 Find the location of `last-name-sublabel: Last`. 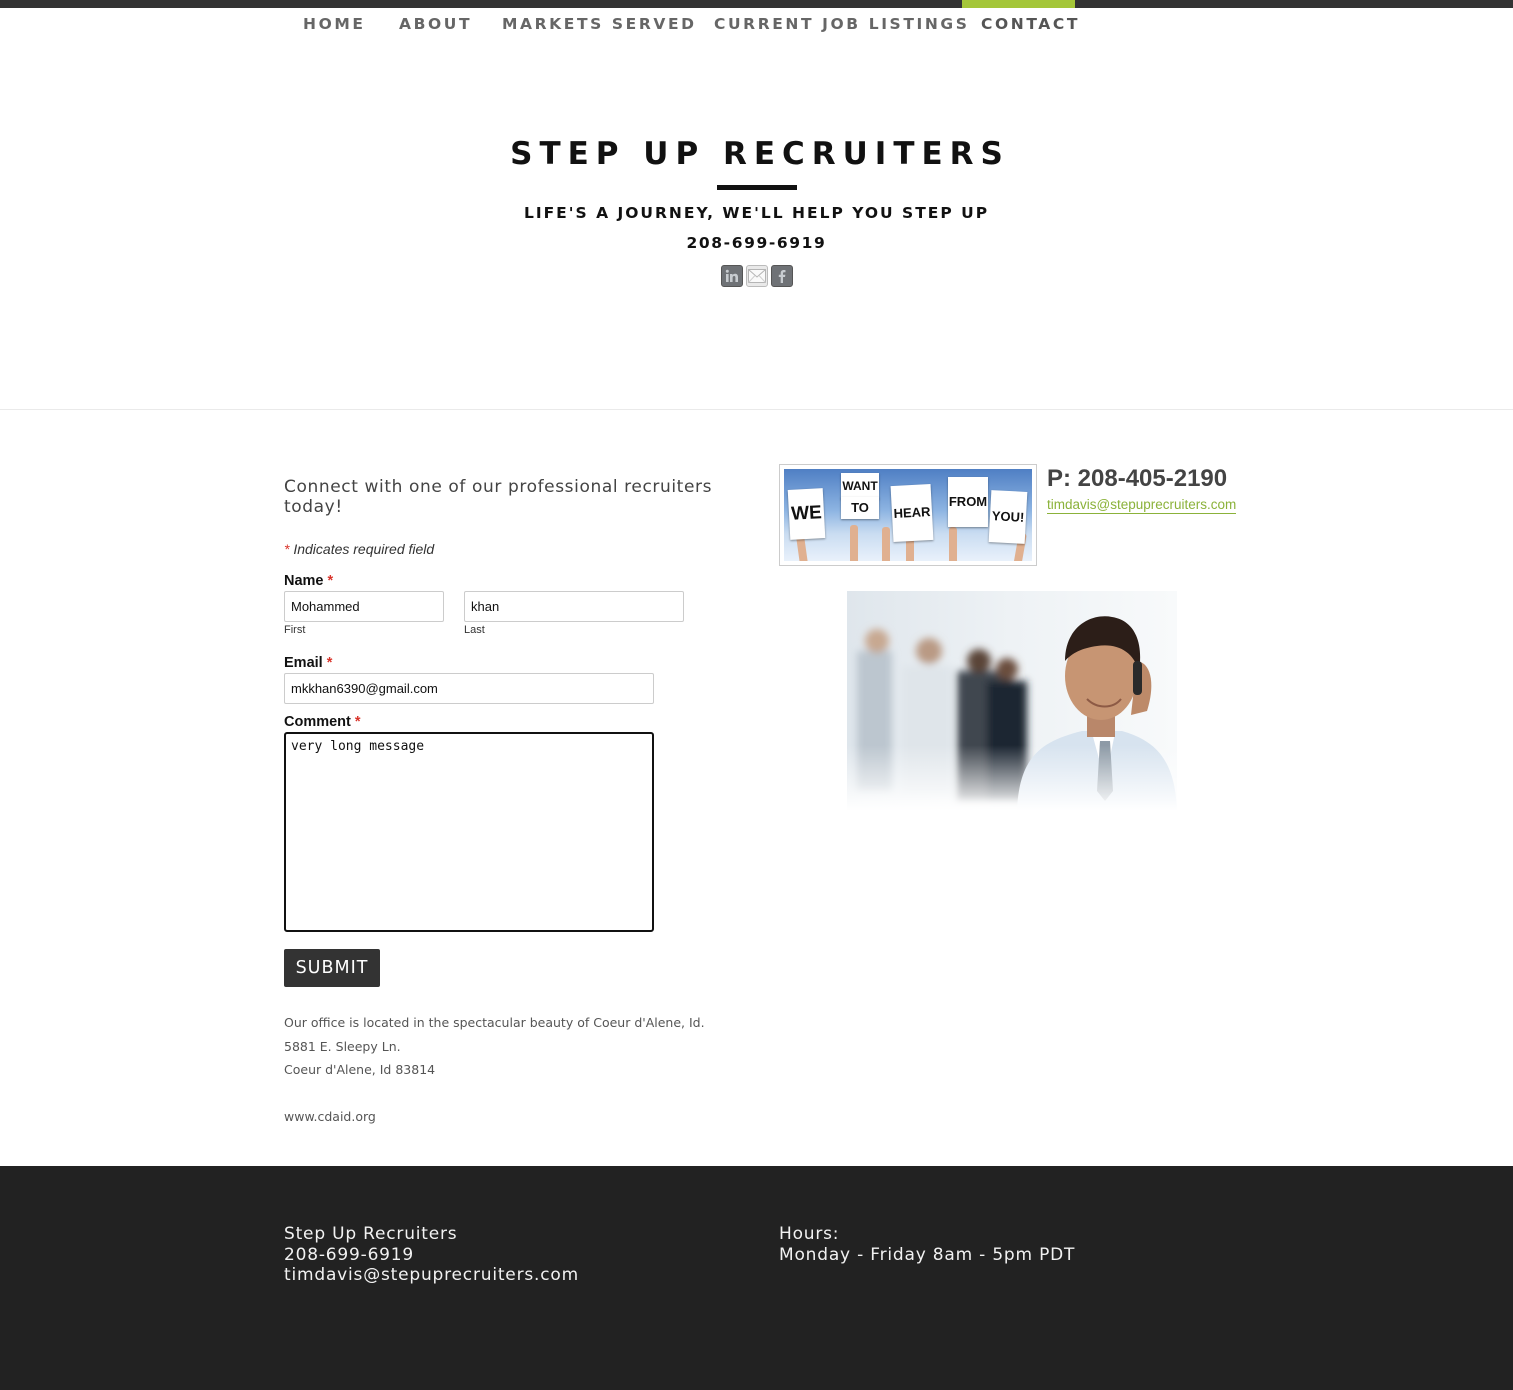

last-name-sublabel: Last is located at coordinates (474, 630).